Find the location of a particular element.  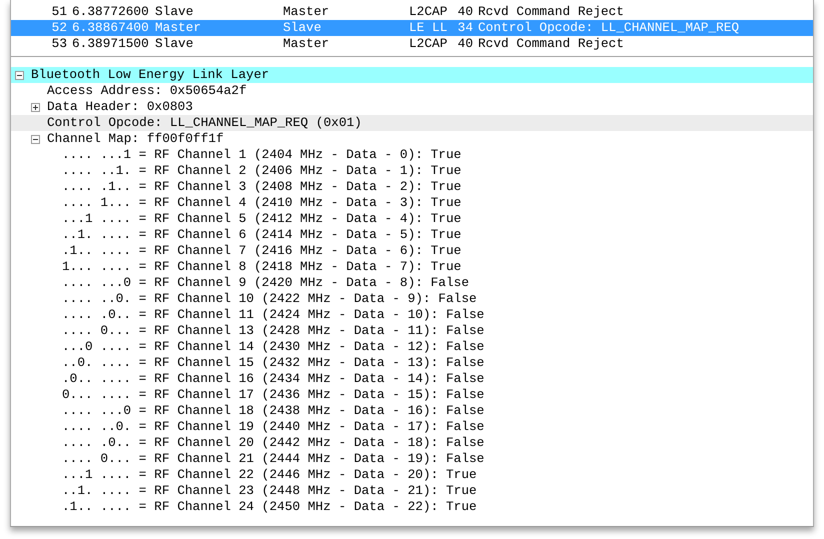

tree-row: Data Header: 0x0803 is located at coordinates (412, 107).